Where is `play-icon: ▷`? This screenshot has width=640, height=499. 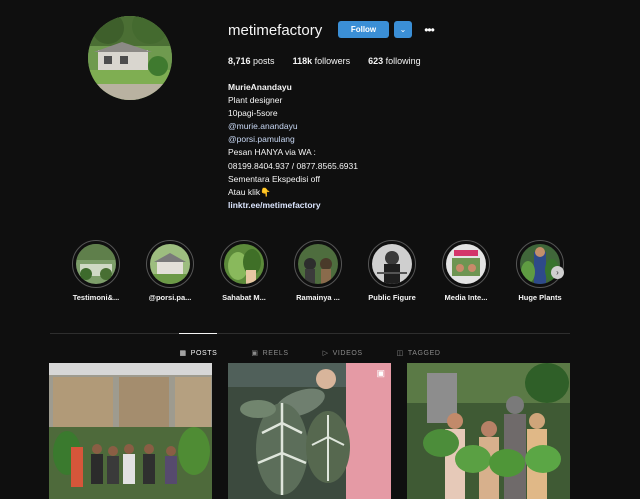
play-icon: ▷ is located at coordinates (325, 353).